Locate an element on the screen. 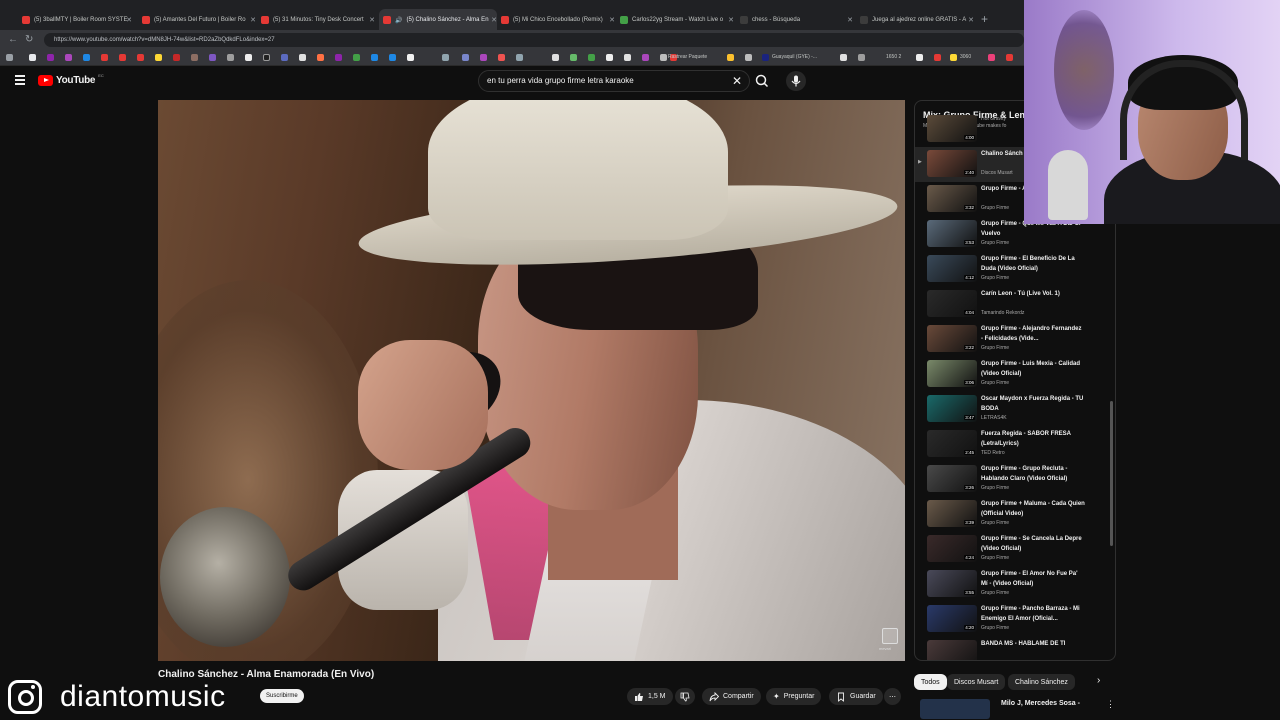 This screenshot has width=1280, height=720. more-actions-button: ⋯ is located at coordinates (892, 696).